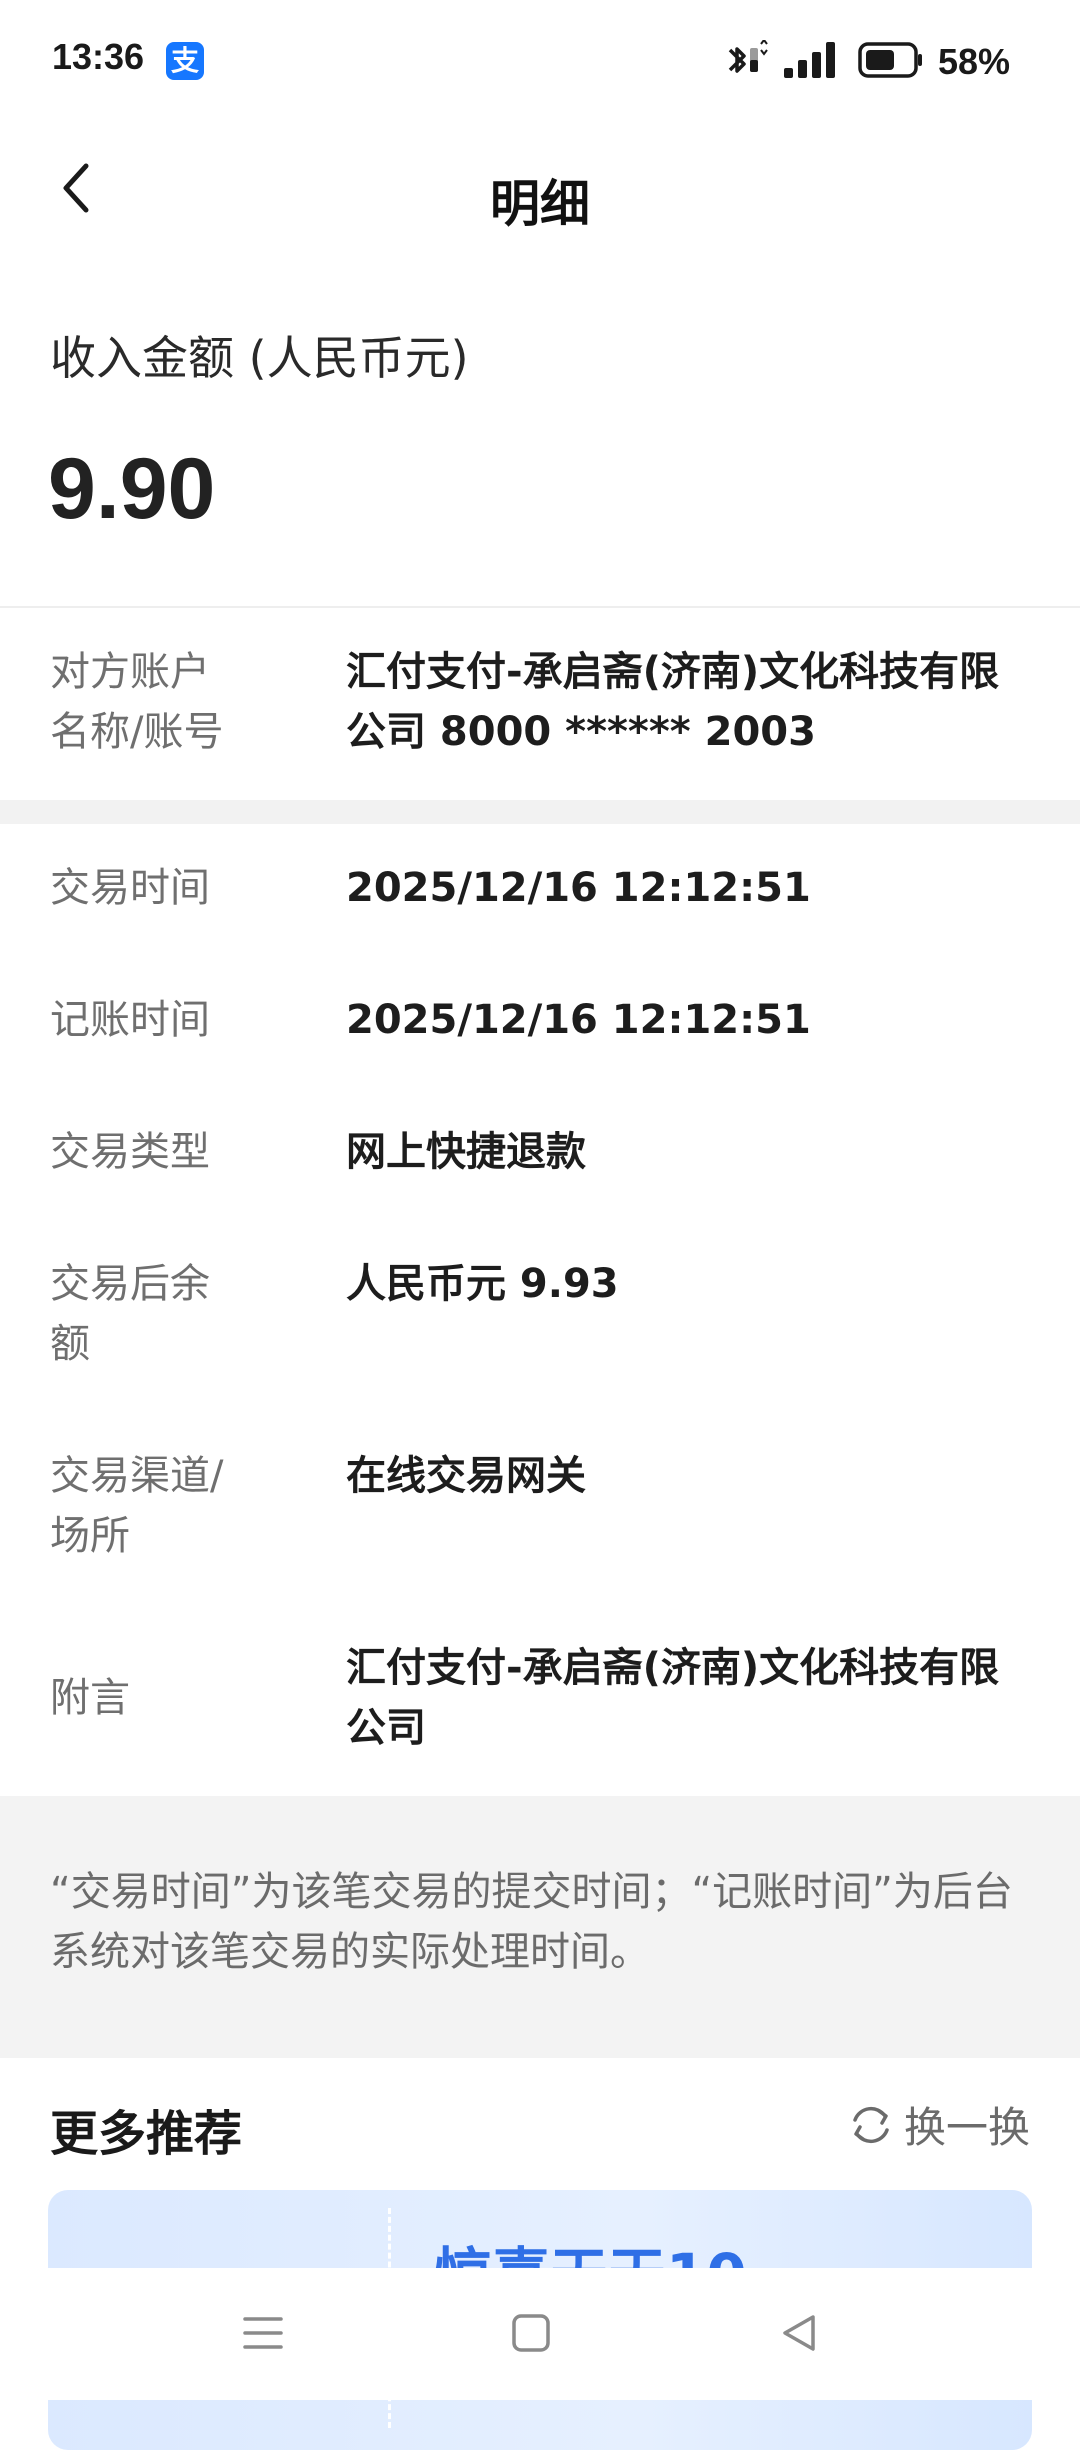 The image size is (1080, 2450). Describe the element at coordinates (130, 888) in the screenshot. I see `txn-time-label: 交易时间` at that location.